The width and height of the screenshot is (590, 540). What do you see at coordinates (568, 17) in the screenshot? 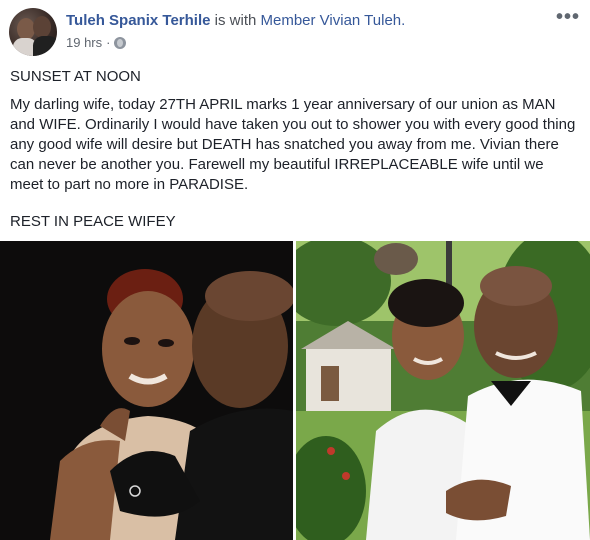
I see `more-options-icon: •••` at bounding box center [568, 17].